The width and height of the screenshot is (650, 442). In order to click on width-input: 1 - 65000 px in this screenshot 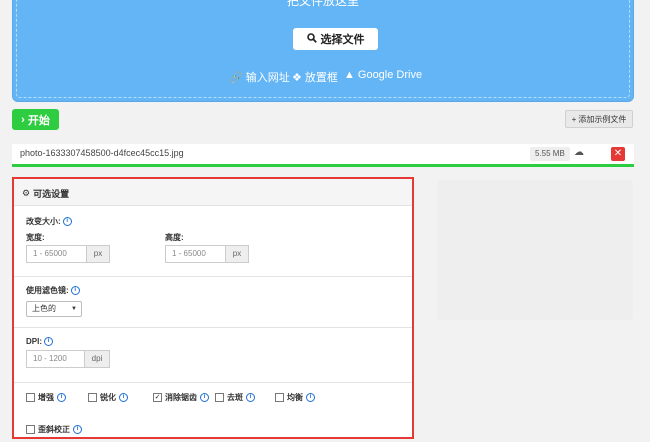, I will do `click(68, 254)`.